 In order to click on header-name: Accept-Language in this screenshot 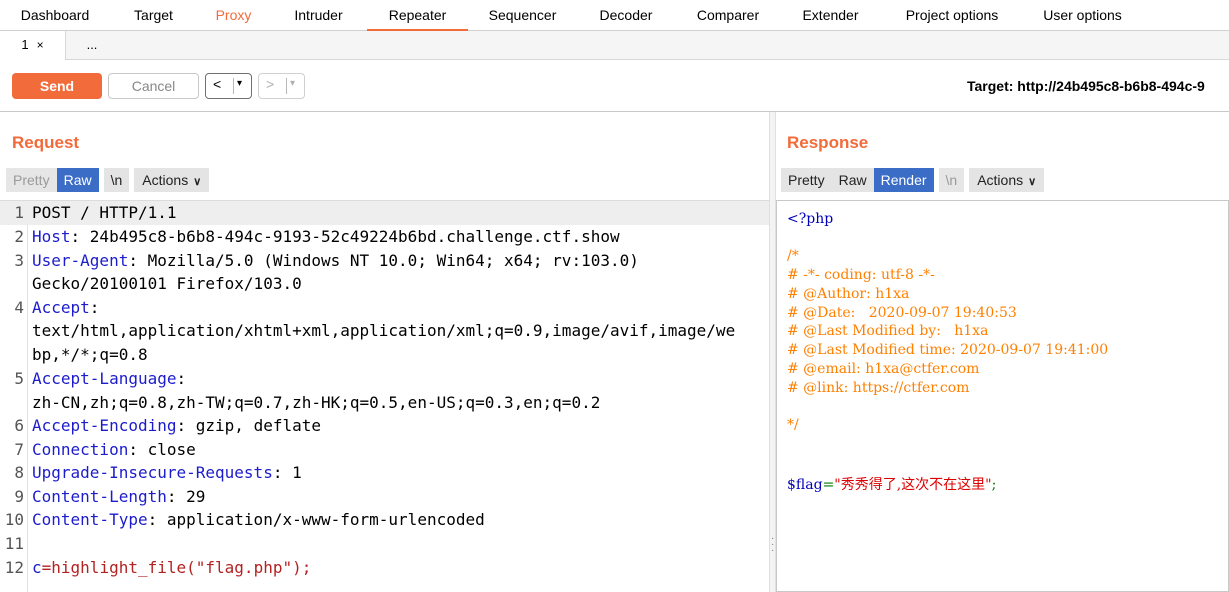, I will do `click(104, 378)`.